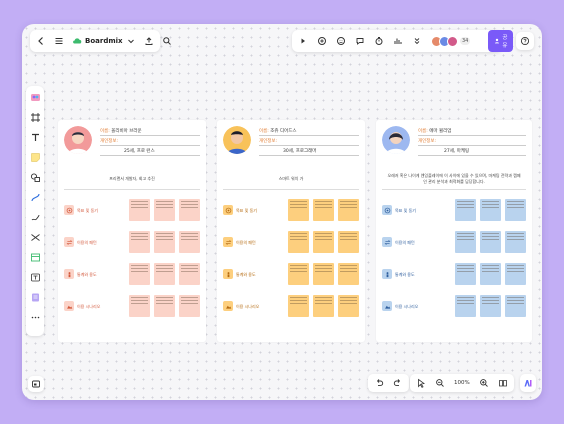  What do you see at coordinates (35, 297) in the screenshot?
I see `document-icon` at bounding box center [35, 297].